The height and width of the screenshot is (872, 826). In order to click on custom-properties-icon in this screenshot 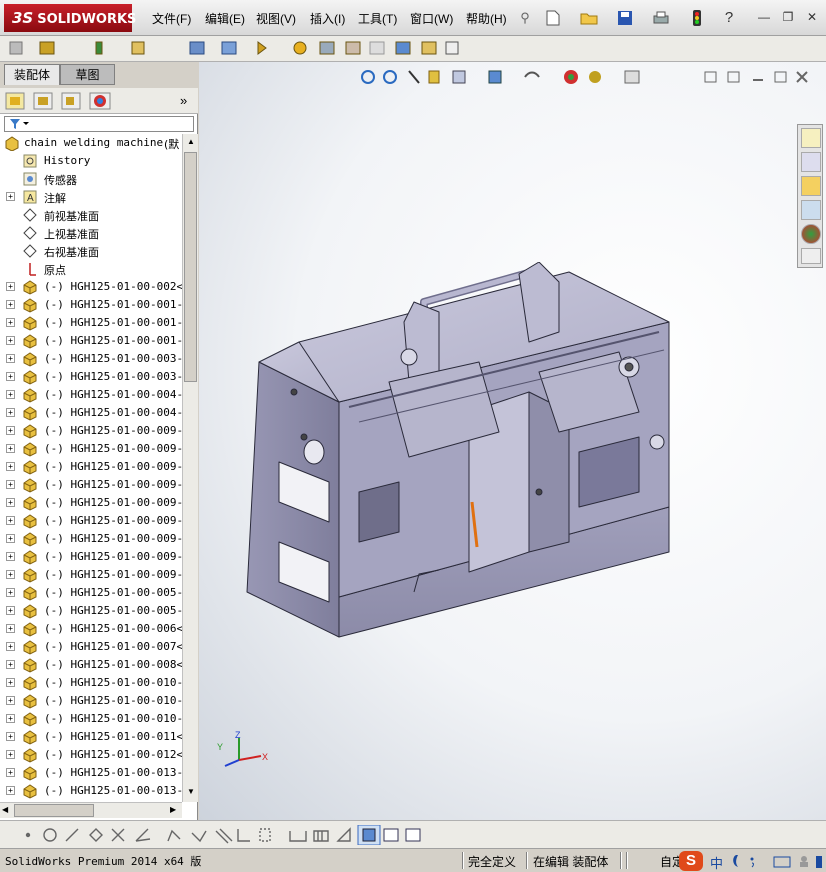, I will do `click(811, 256)`.